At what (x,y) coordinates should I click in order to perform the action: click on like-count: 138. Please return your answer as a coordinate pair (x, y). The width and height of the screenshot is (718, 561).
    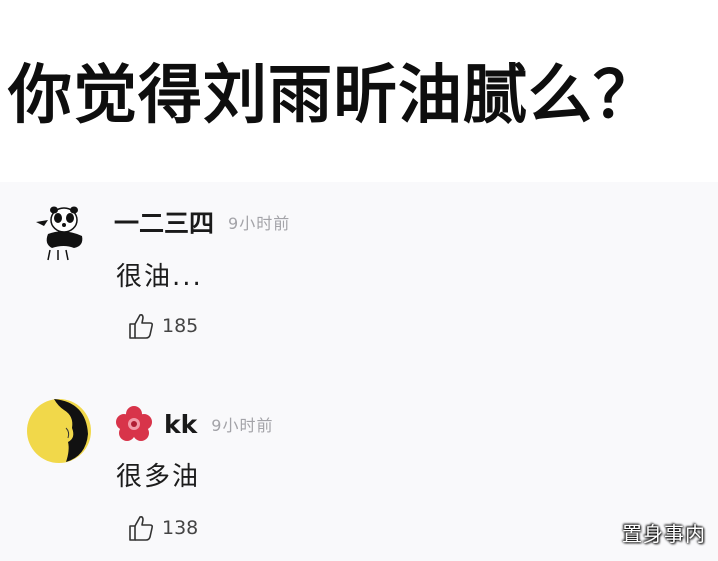
    Looking at the image, I should click on (180, 528).